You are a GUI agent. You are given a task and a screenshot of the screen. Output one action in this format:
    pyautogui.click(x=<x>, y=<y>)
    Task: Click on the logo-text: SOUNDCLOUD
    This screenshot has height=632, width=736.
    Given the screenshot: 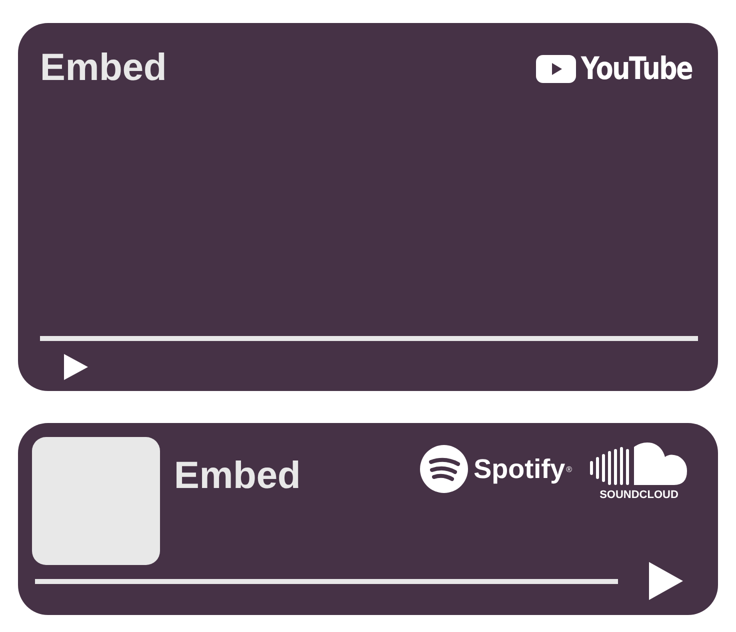 What is the action you would take?
    pyautogui.click(x=639, y=495)
    